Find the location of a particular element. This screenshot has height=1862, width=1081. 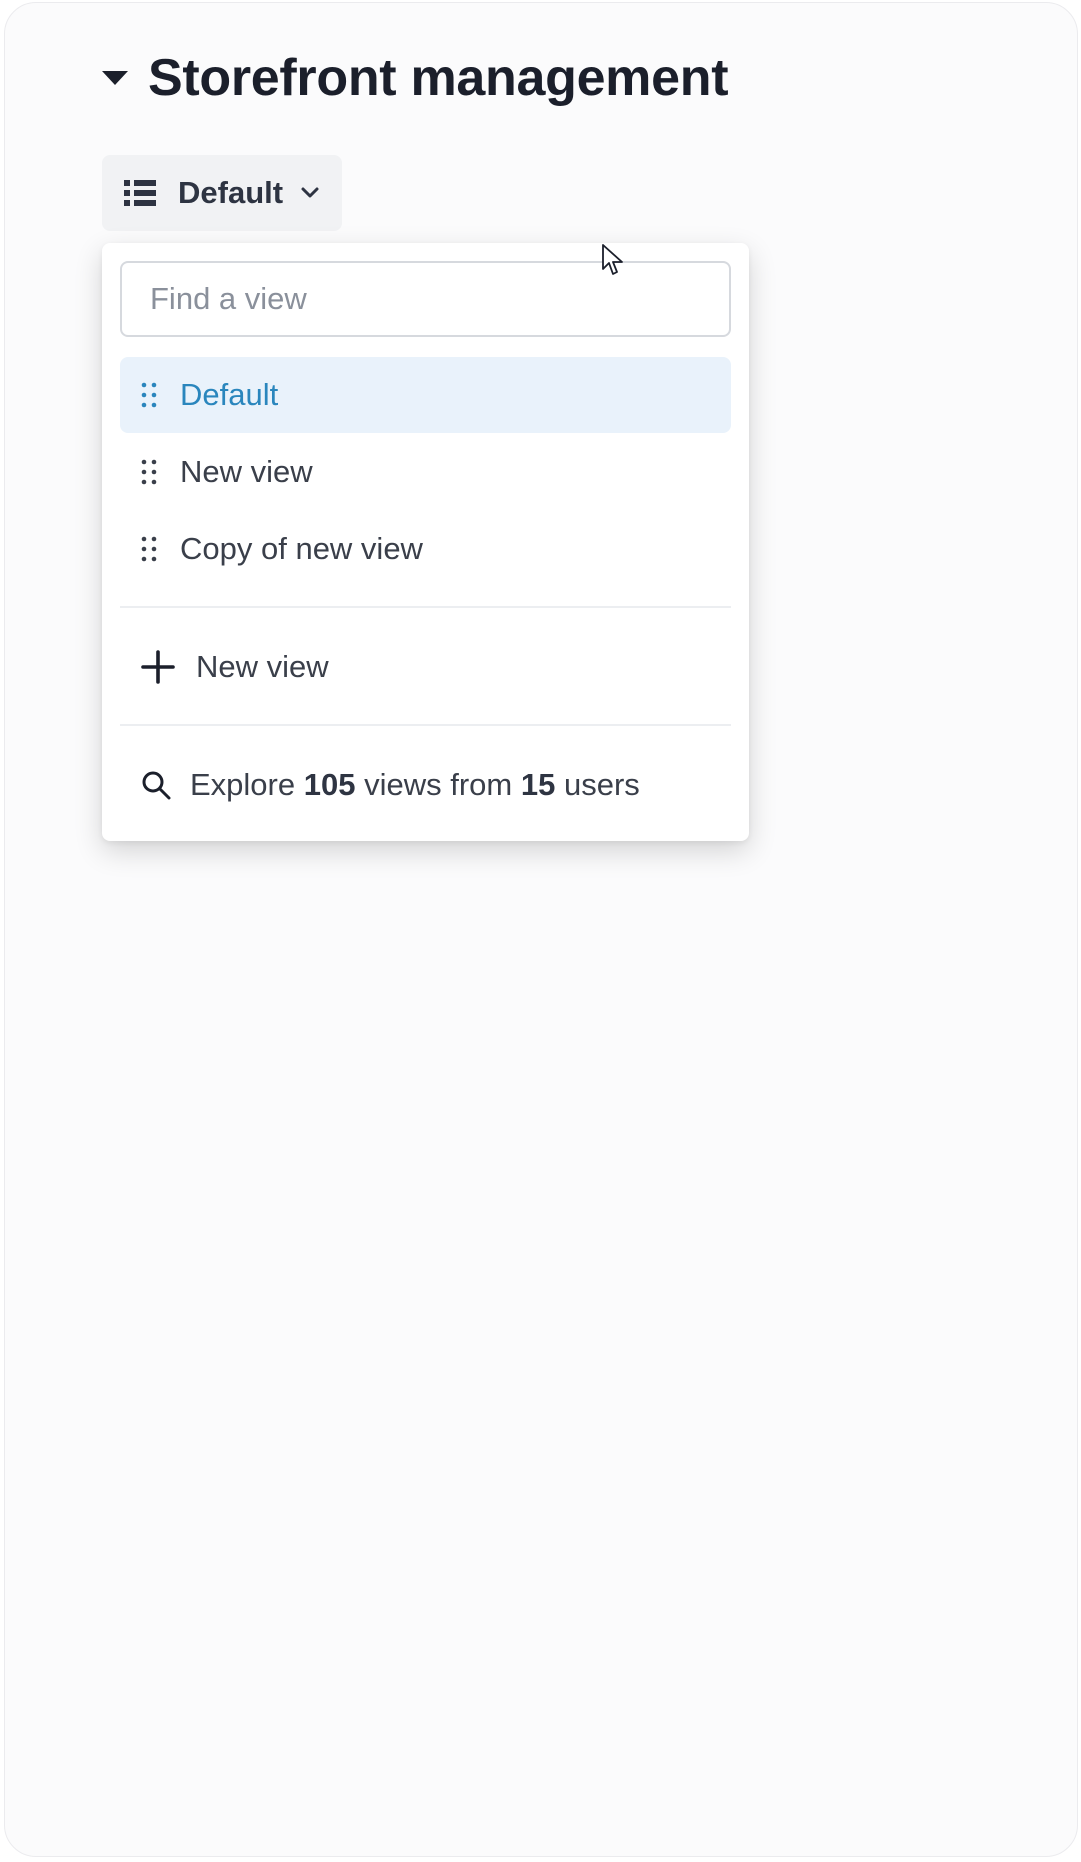

view-item-label: Copy of new view is located at coordinates (301, 548).